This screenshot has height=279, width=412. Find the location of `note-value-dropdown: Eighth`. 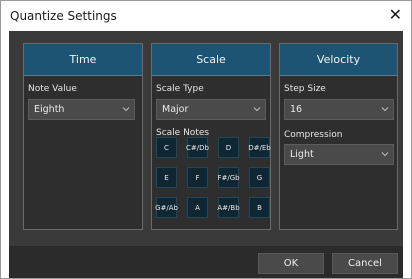

note-value-dropdown: Eighth is located at coordinates (81, 109).